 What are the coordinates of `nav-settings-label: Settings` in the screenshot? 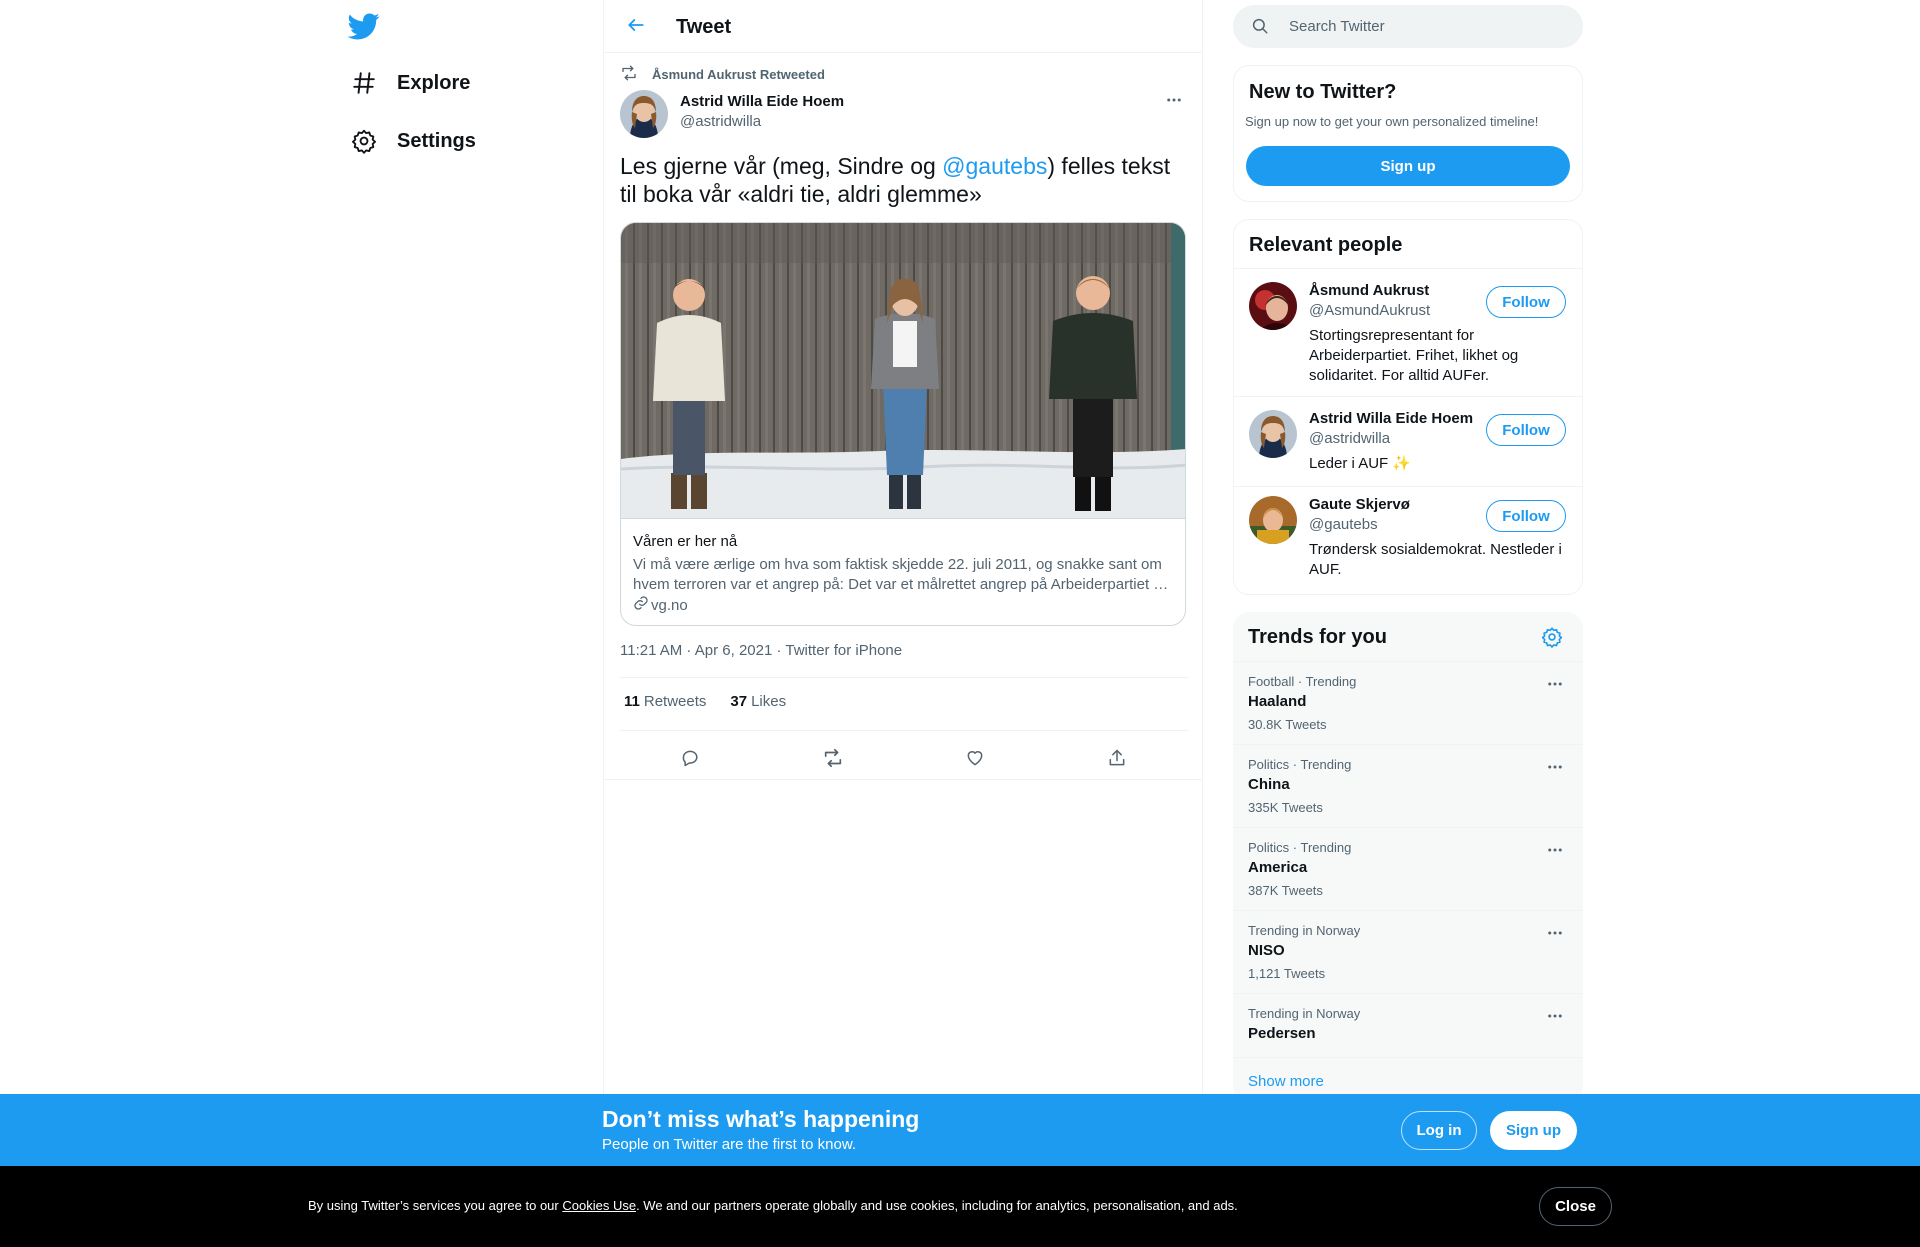 It's located at (436, 140).